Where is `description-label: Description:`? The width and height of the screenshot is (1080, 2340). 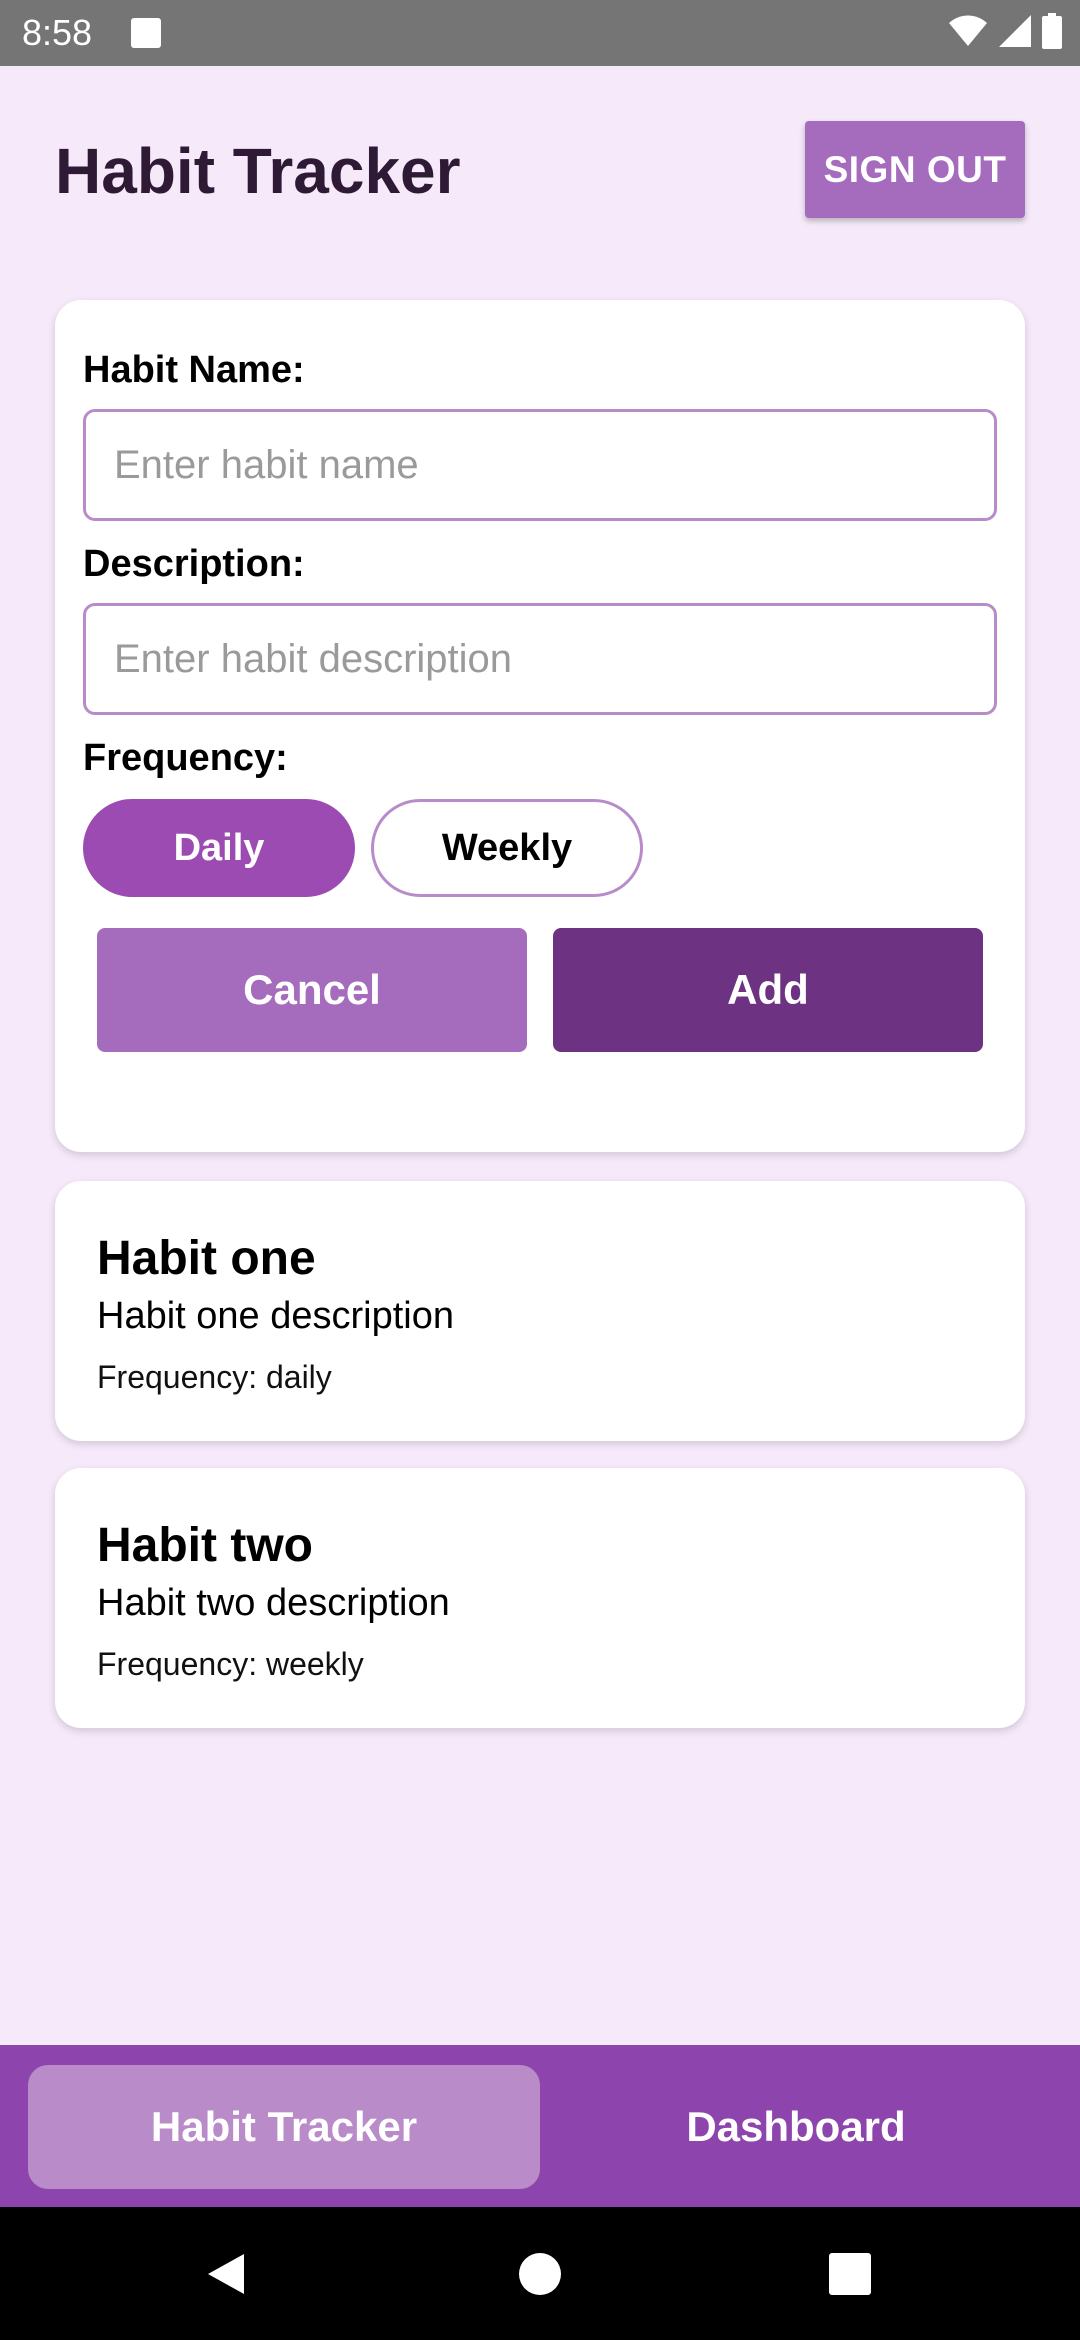
description-label: Description: is located at coordinates (194, 564).